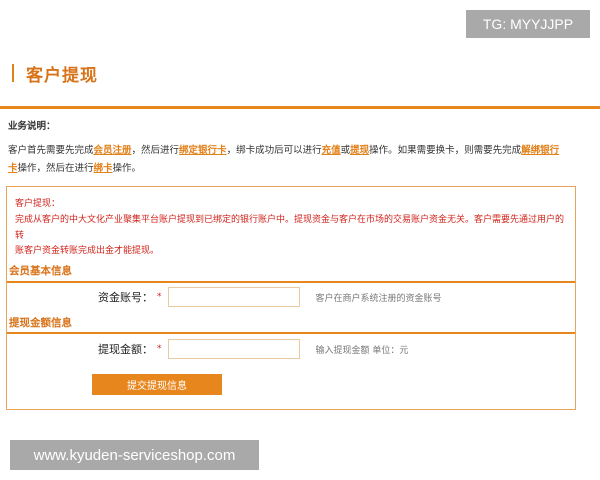 This screenshot has height=480, width=600. I want to click on notice-text: ，然后进行, so click(155, 151).